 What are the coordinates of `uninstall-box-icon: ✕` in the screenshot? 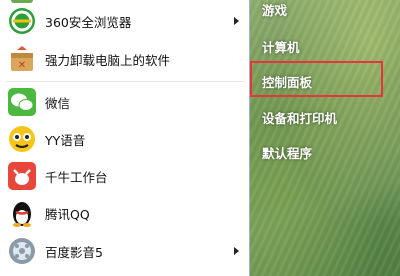 It's located at (22, 59).